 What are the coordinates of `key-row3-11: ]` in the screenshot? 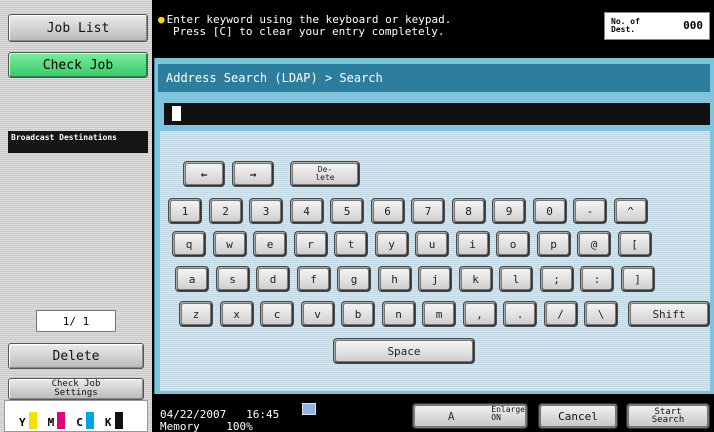 It's located at (637, 279).